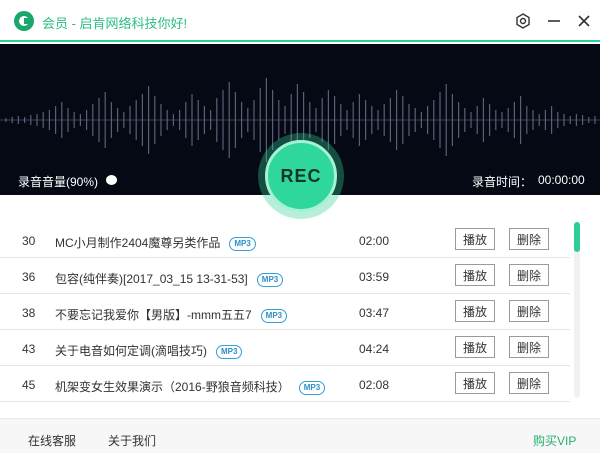 The width and height of the screenshot is (600, 453). Describe the element at coordinates (374, 241) in the screenshot. I see `item-duration: 02:00` at that location.